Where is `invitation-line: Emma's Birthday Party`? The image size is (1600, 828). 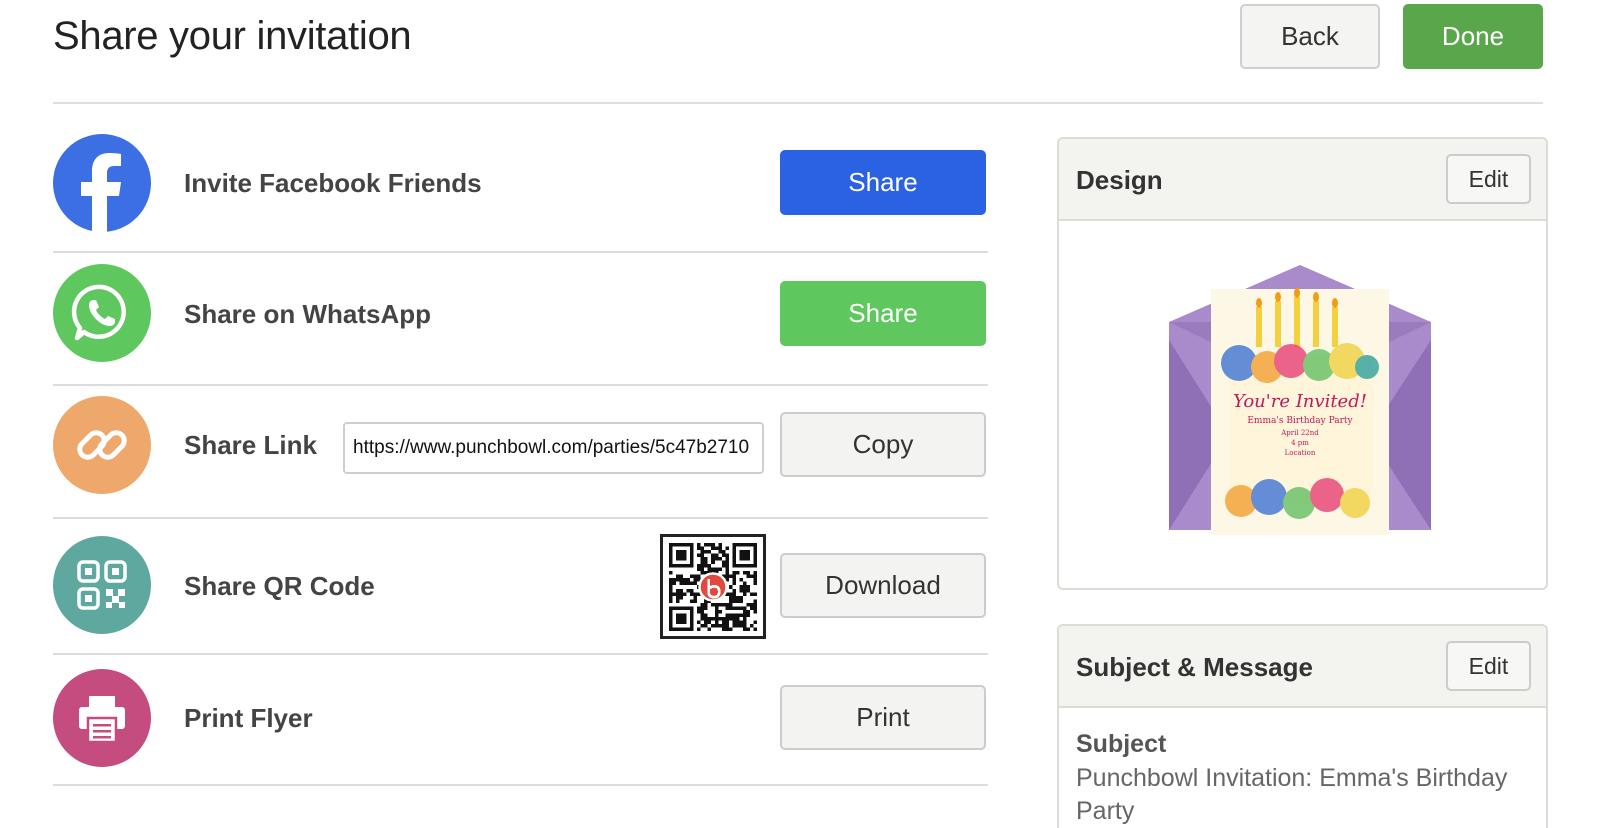 invitation-line: Emma's Birthday Party is located at coordinates (1300, 421).